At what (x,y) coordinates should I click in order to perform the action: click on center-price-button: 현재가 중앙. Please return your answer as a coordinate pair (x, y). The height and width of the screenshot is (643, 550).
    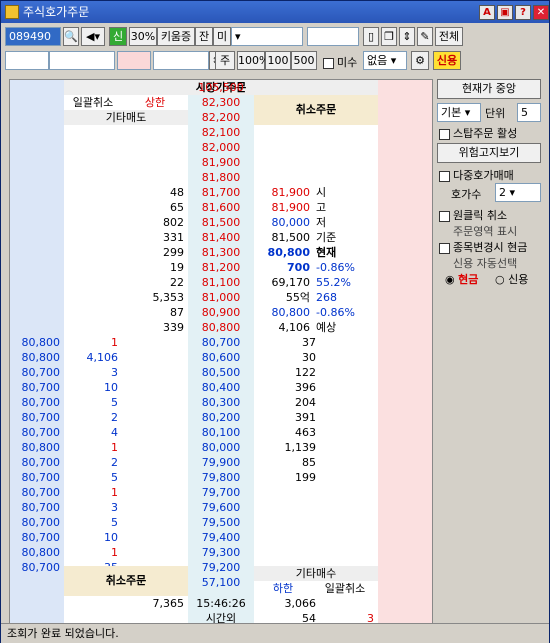
    Looking at the image, I should click on (489, 89).